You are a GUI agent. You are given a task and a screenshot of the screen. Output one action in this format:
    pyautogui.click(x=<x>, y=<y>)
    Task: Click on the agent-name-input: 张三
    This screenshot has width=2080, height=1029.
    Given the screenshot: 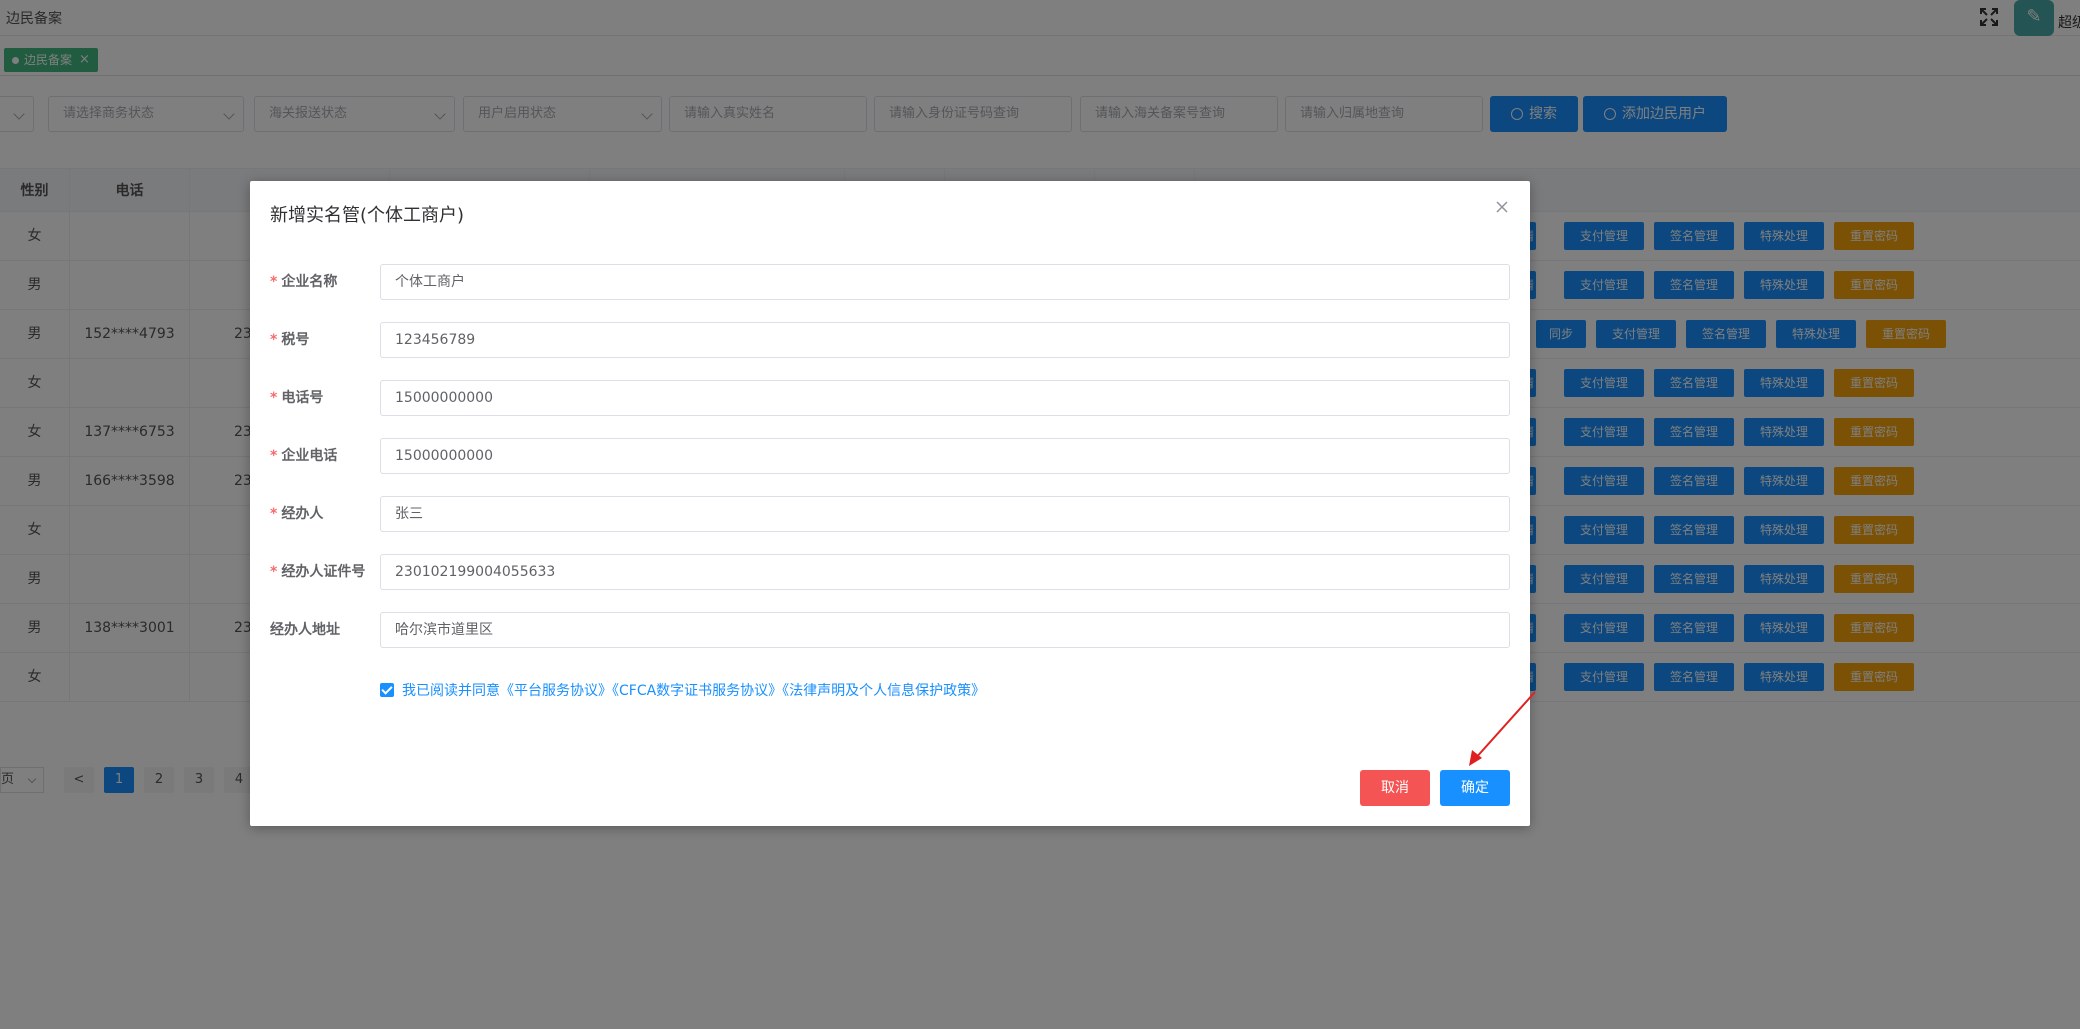 What is the action you would take?
    pyautogui.click(x=945, y=514)
    